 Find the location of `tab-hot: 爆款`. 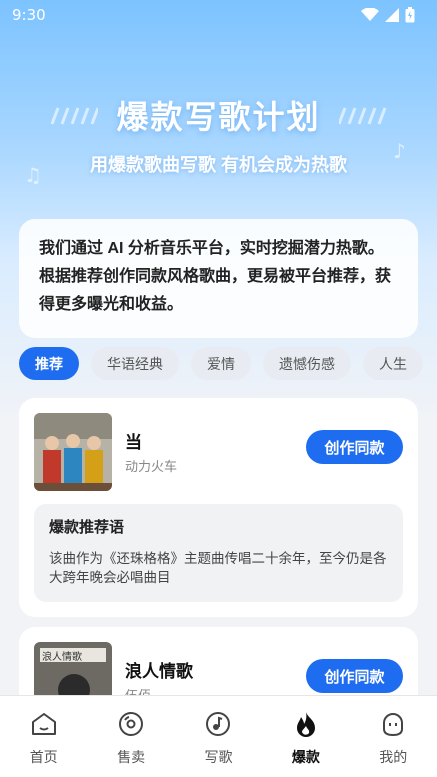

tab-hot: 爆款 is located at coordinates (306, 743).